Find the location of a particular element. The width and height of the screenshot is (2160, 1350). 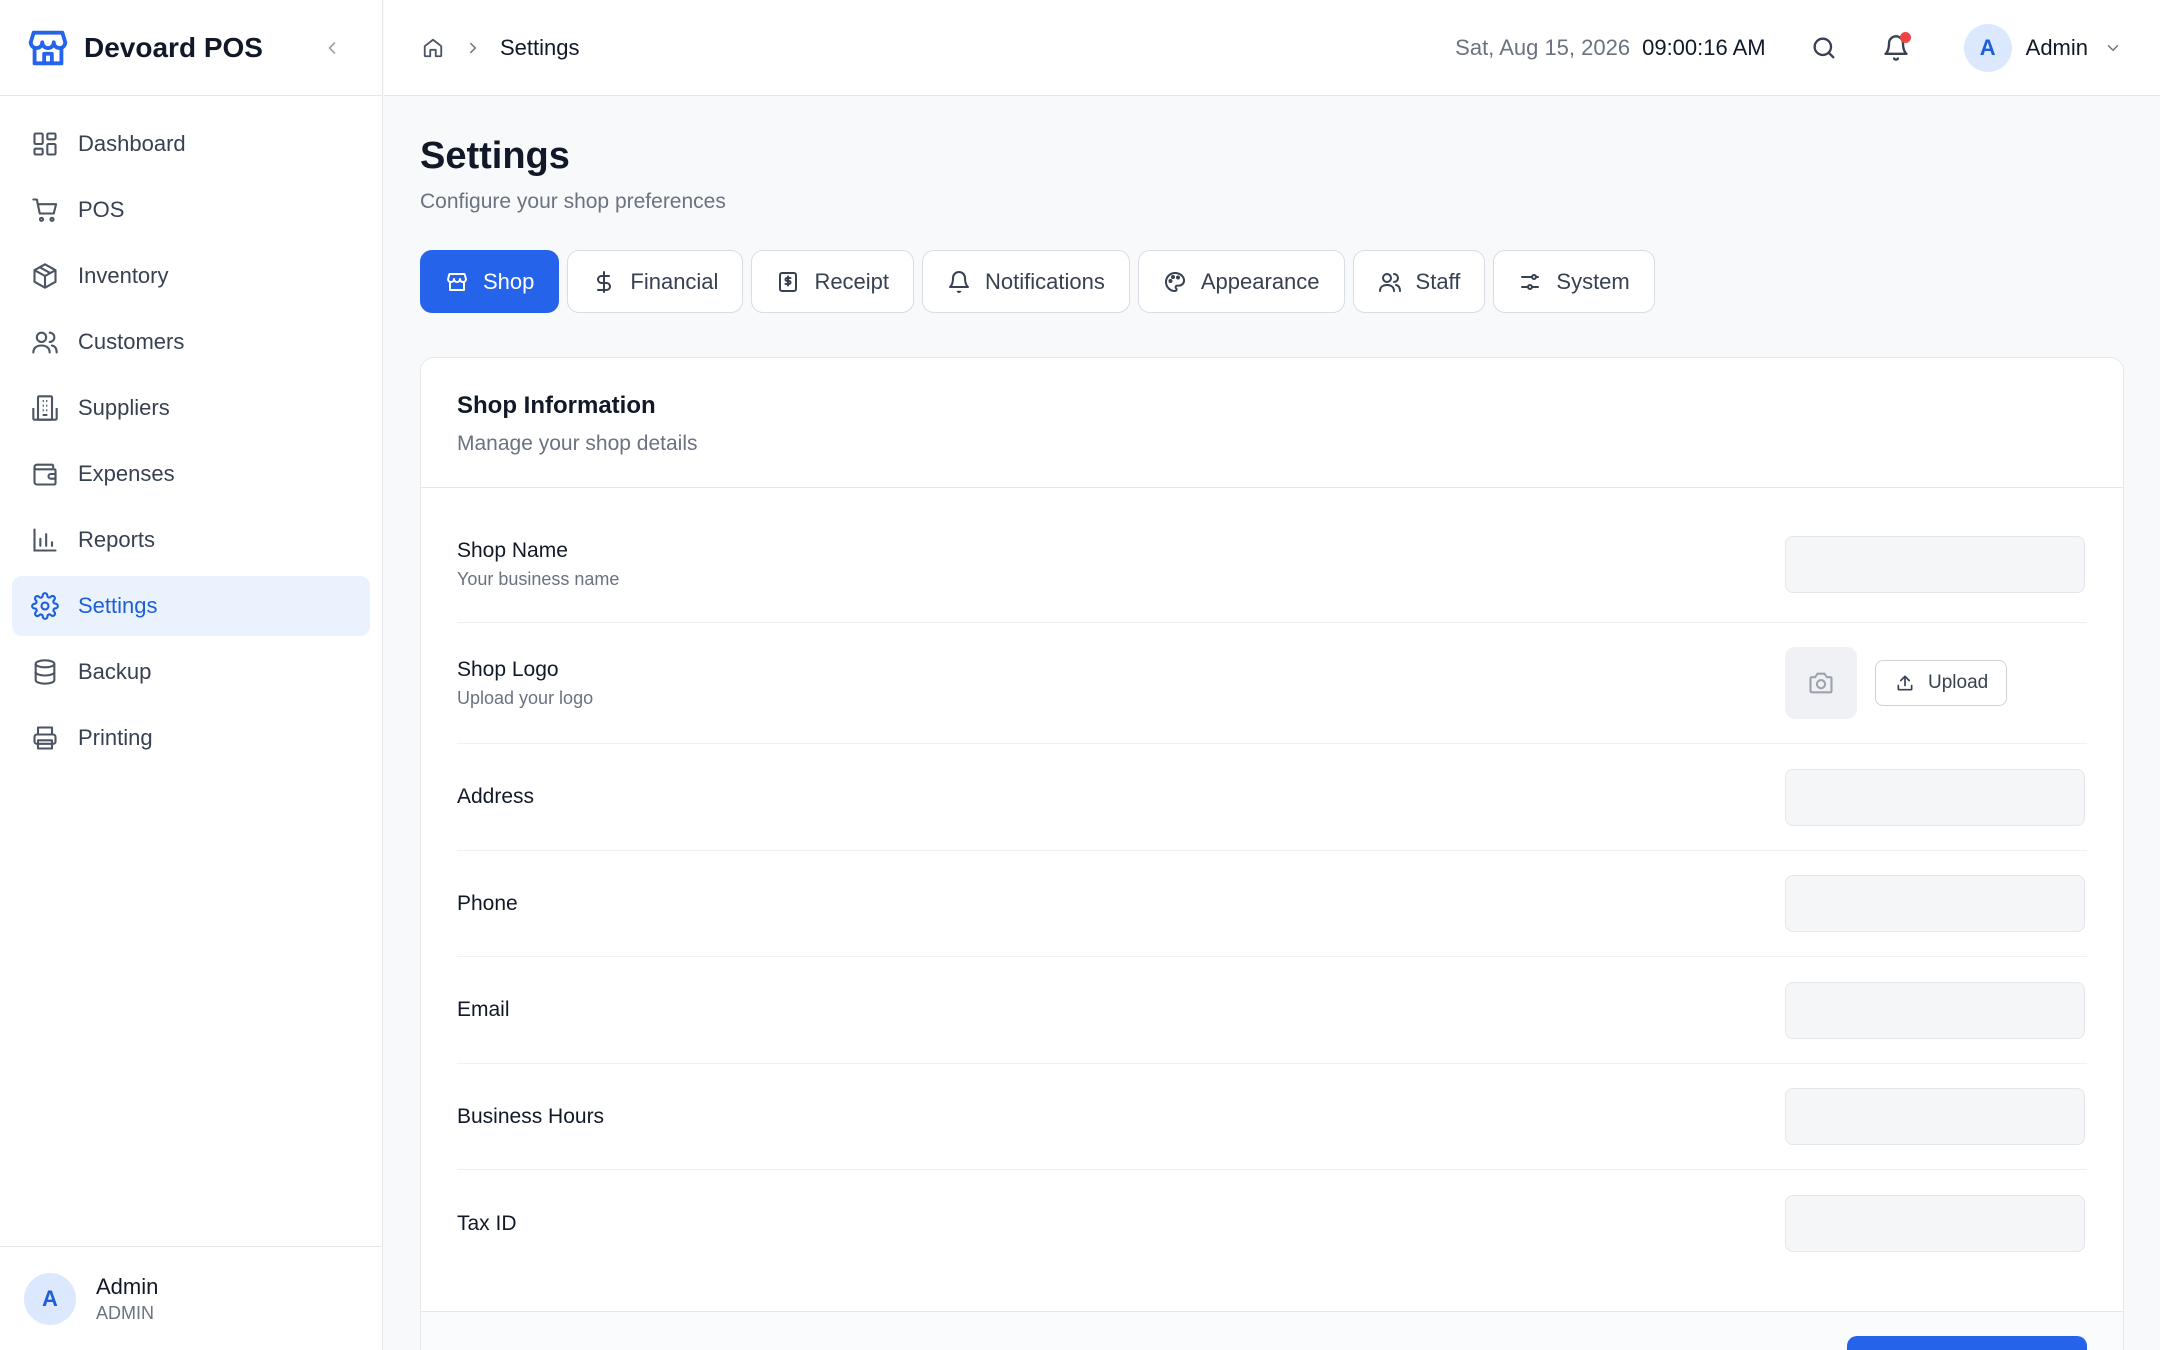

notifications-button is located at coordinates (1896, 48).